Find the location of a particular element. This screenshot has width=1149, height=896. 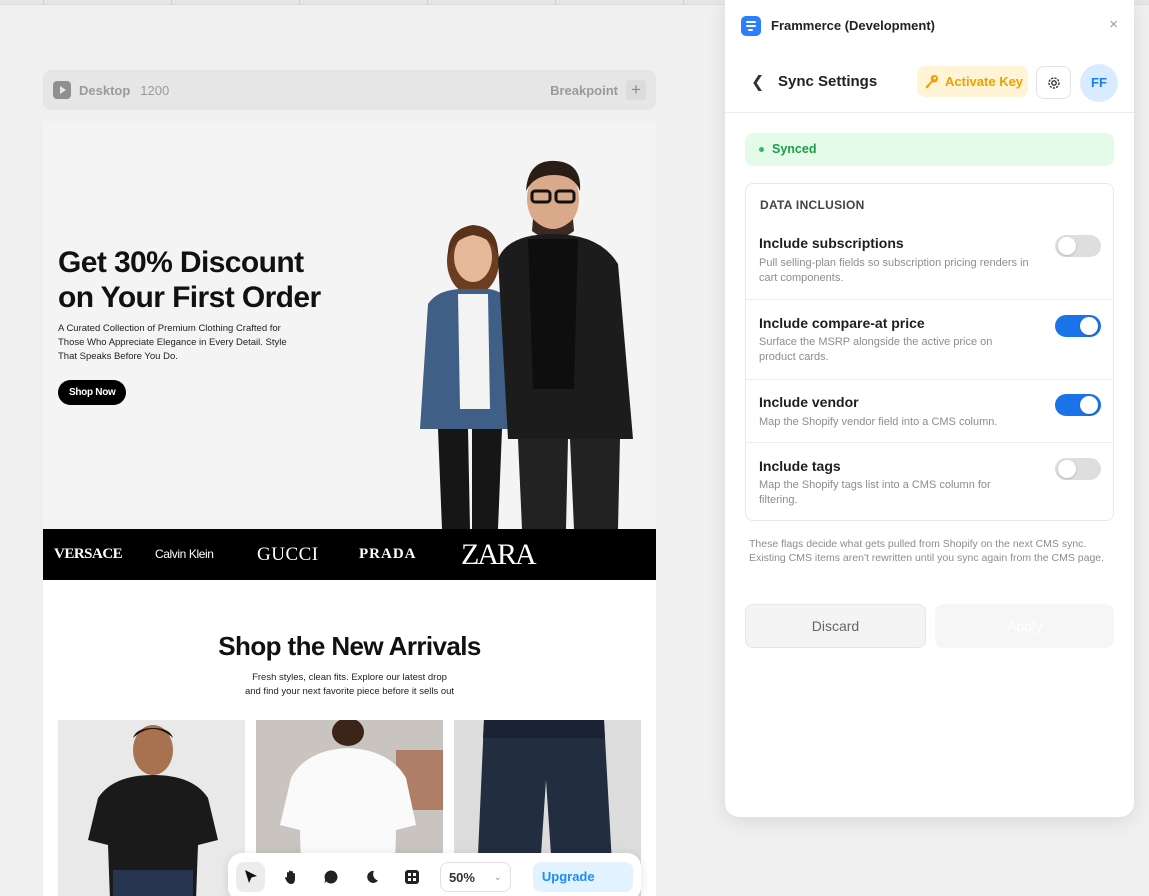

status-dot-icon is located at coordinates (761, 149).